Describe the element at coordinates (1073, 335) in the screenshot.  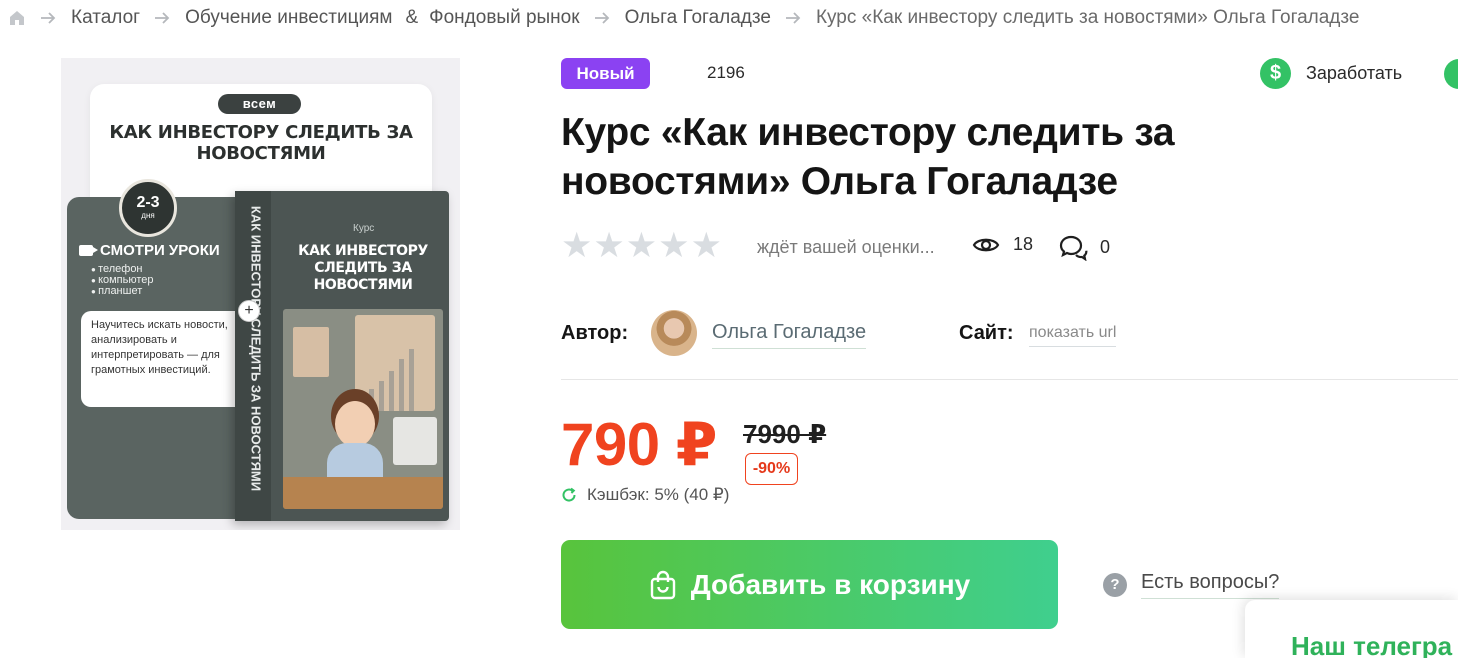
I see `show-url-link: показать url` at that location.